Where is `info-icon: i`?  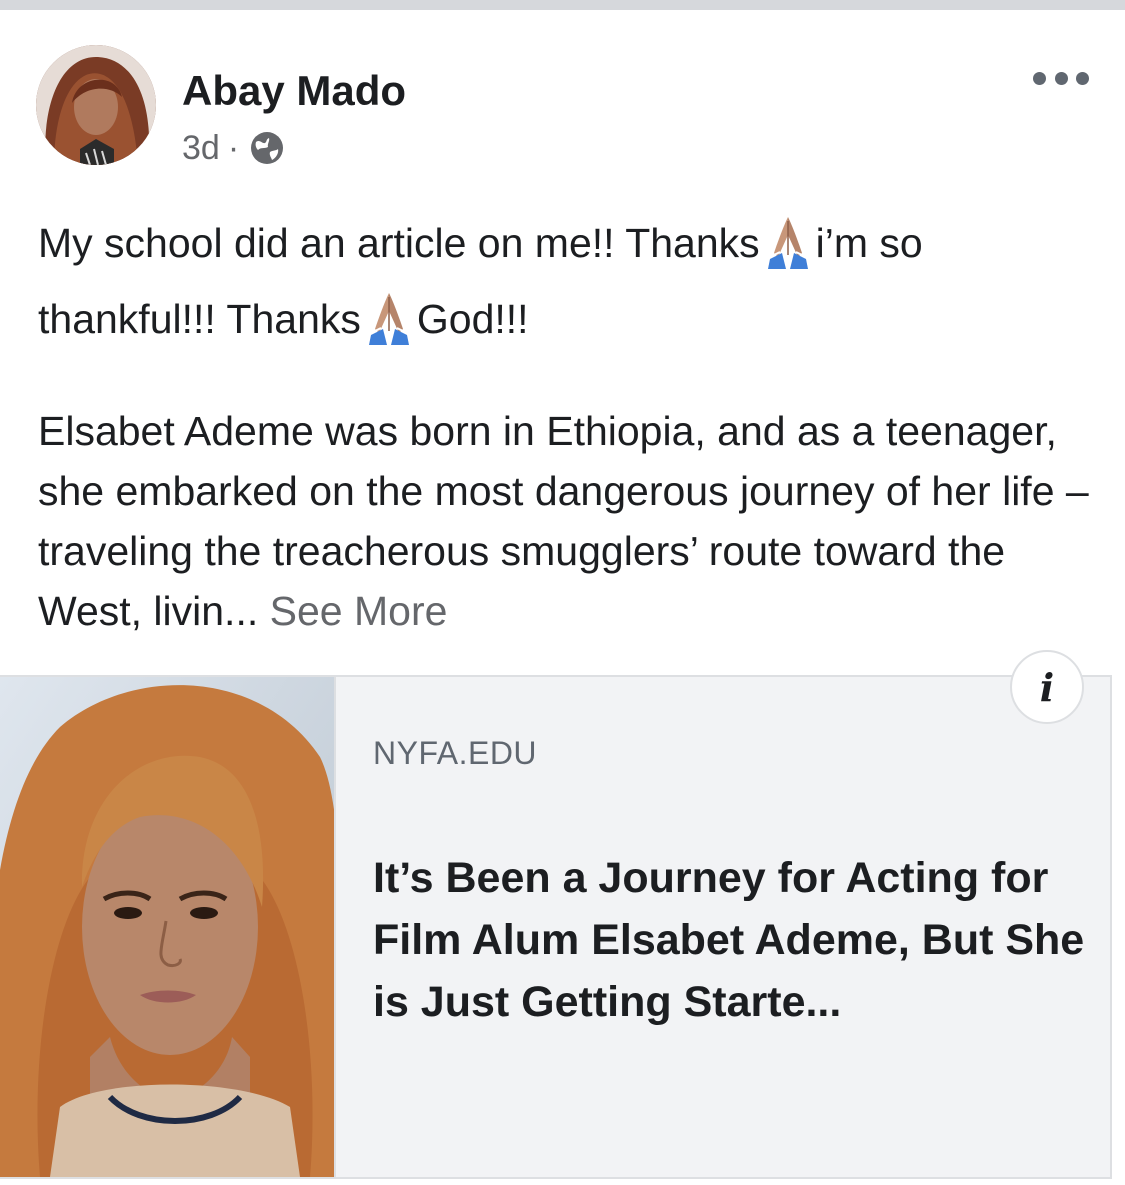
info-icon: i is located at coordinates (1047, 687).